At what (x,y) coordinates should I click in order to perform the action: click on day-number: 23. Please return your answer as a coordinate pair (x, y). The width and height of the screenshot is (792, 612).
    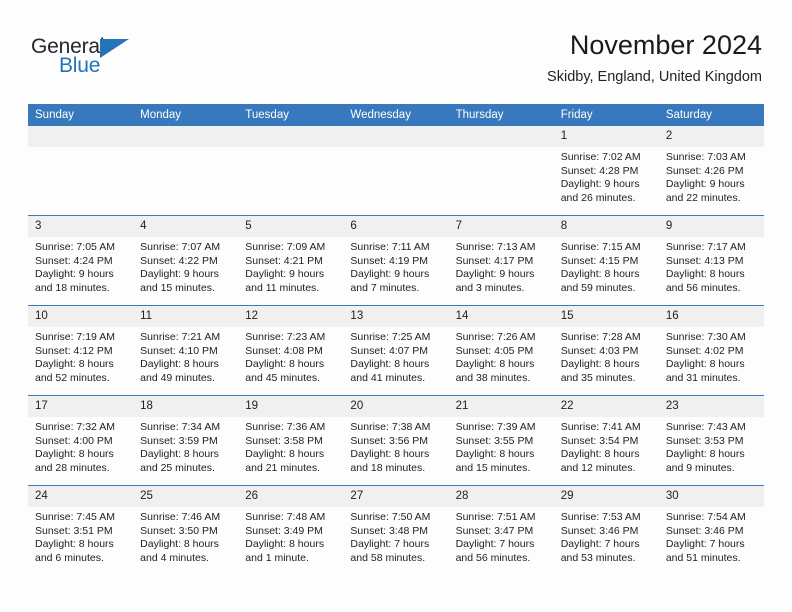
    Looking at the image, I should click on (711, 406).